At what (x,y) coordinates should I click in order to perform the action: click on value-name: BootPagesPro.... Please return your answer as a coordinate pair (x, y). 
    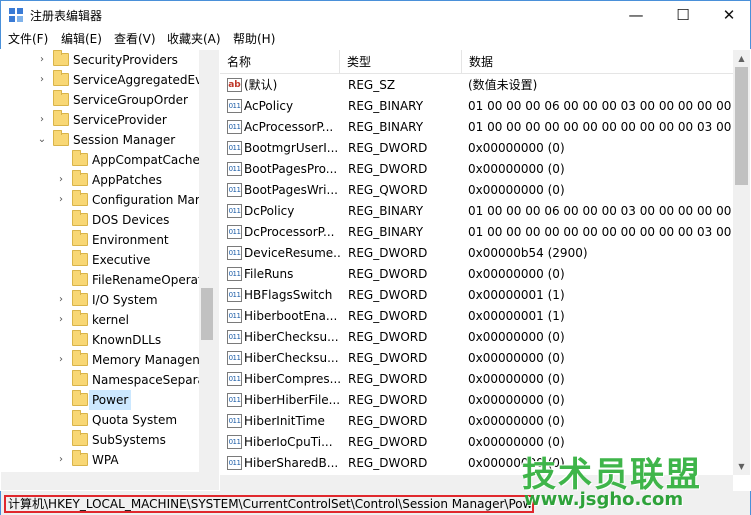
    Looking at the image, I should click on (291, 169).